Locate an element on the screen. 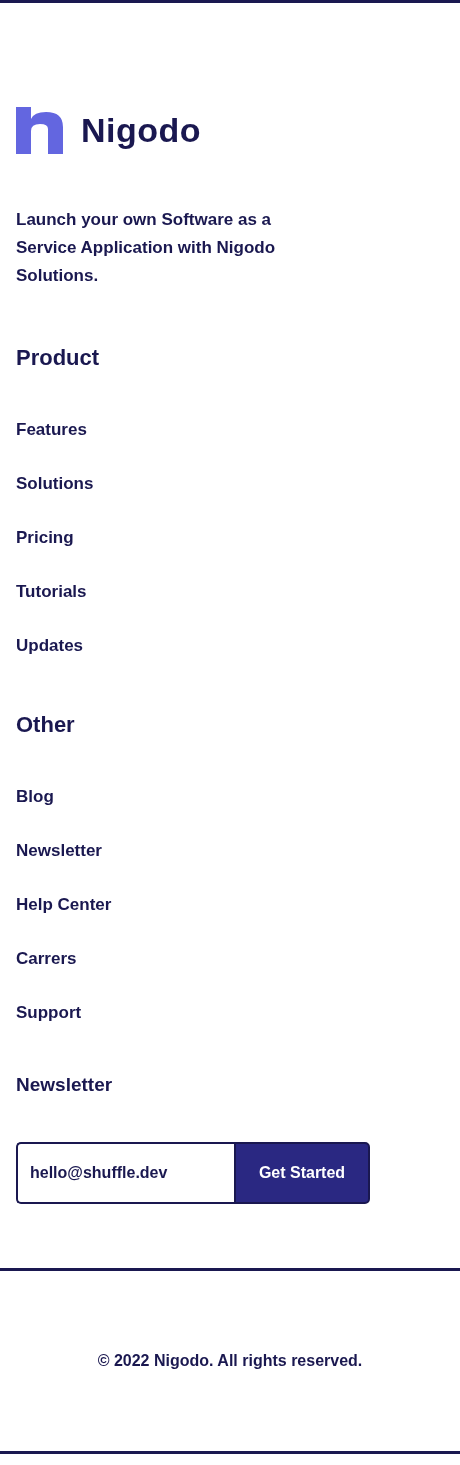 This screenshot has width=460, height=1465. logo-icon is located at coordinates (39, 130).